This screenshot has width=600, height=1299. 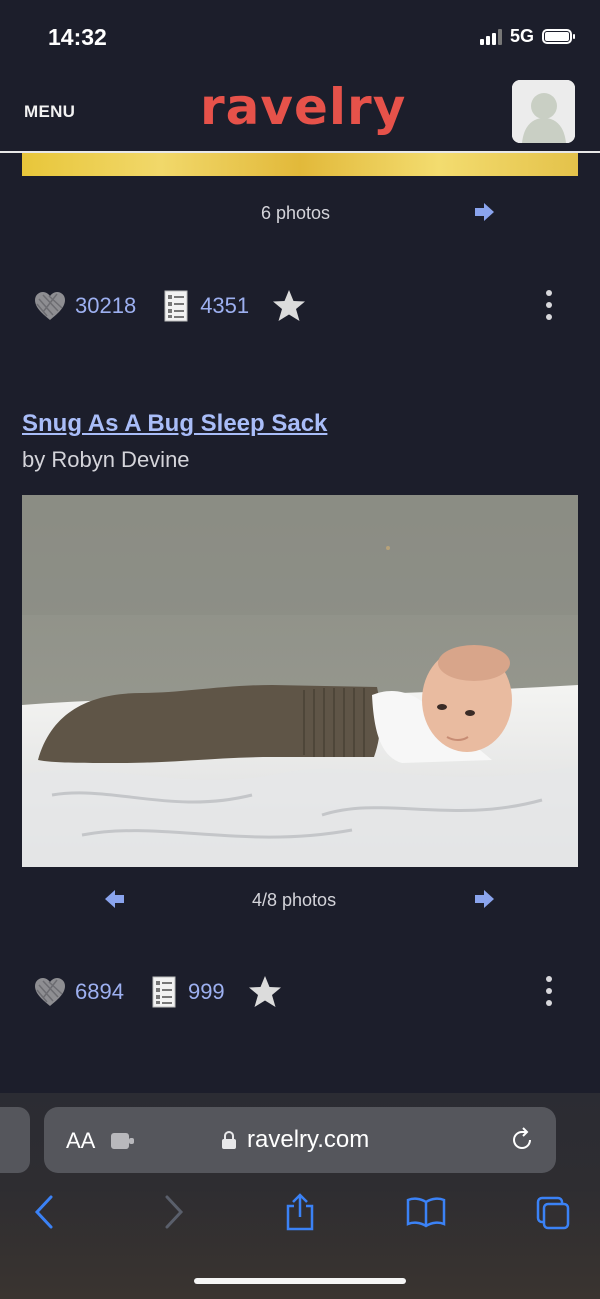 What do you see at coordinates (123, 1143) in the screenshot?
I see `extension-icon` at bounding box center [123, 1143].